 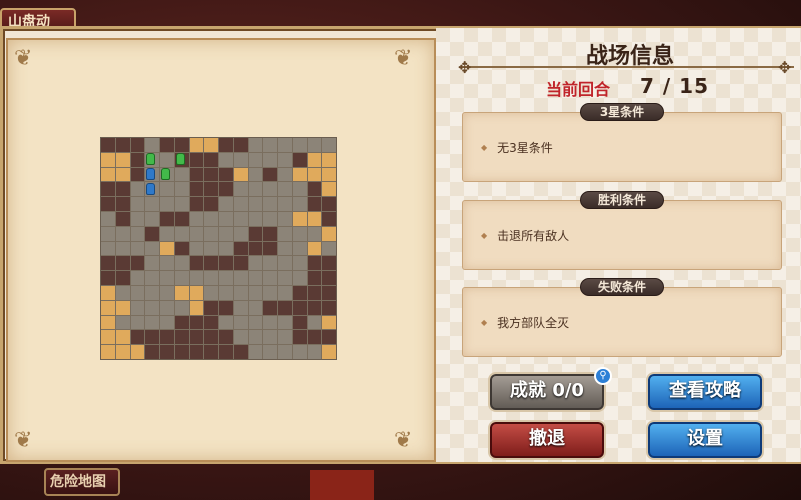 I want to click on battle-map-grid, so click(x=218, y=248).